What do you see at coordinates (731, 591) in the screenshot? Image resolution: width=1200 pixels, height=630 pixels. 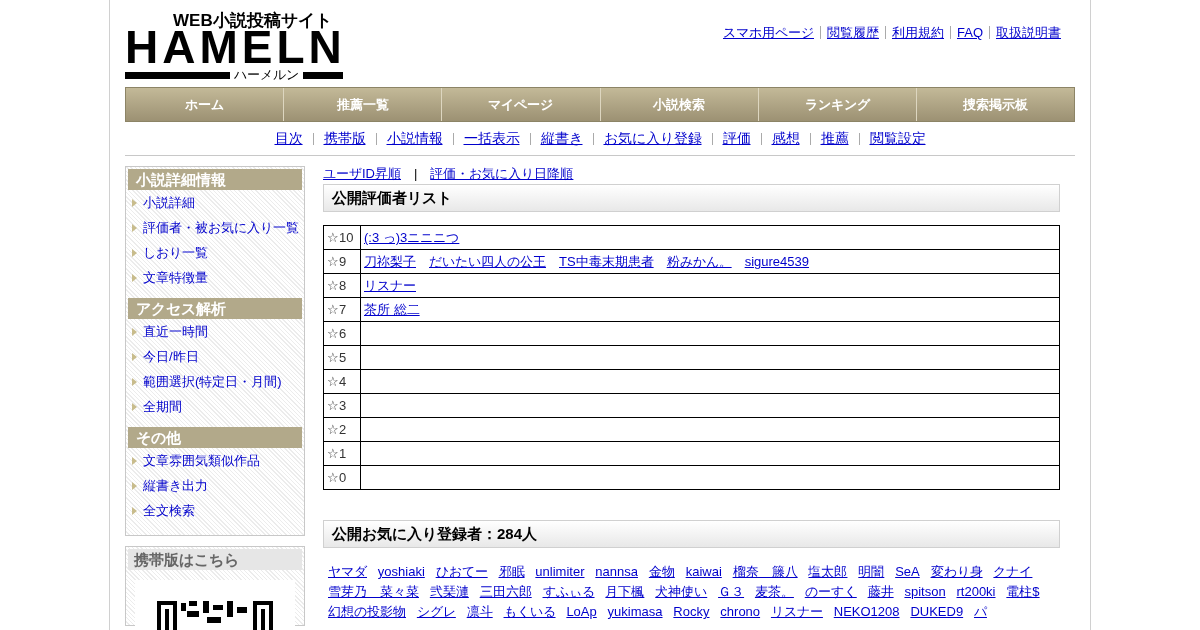 I see `user-link: Ｇ３` at bounding box center [731, 591].